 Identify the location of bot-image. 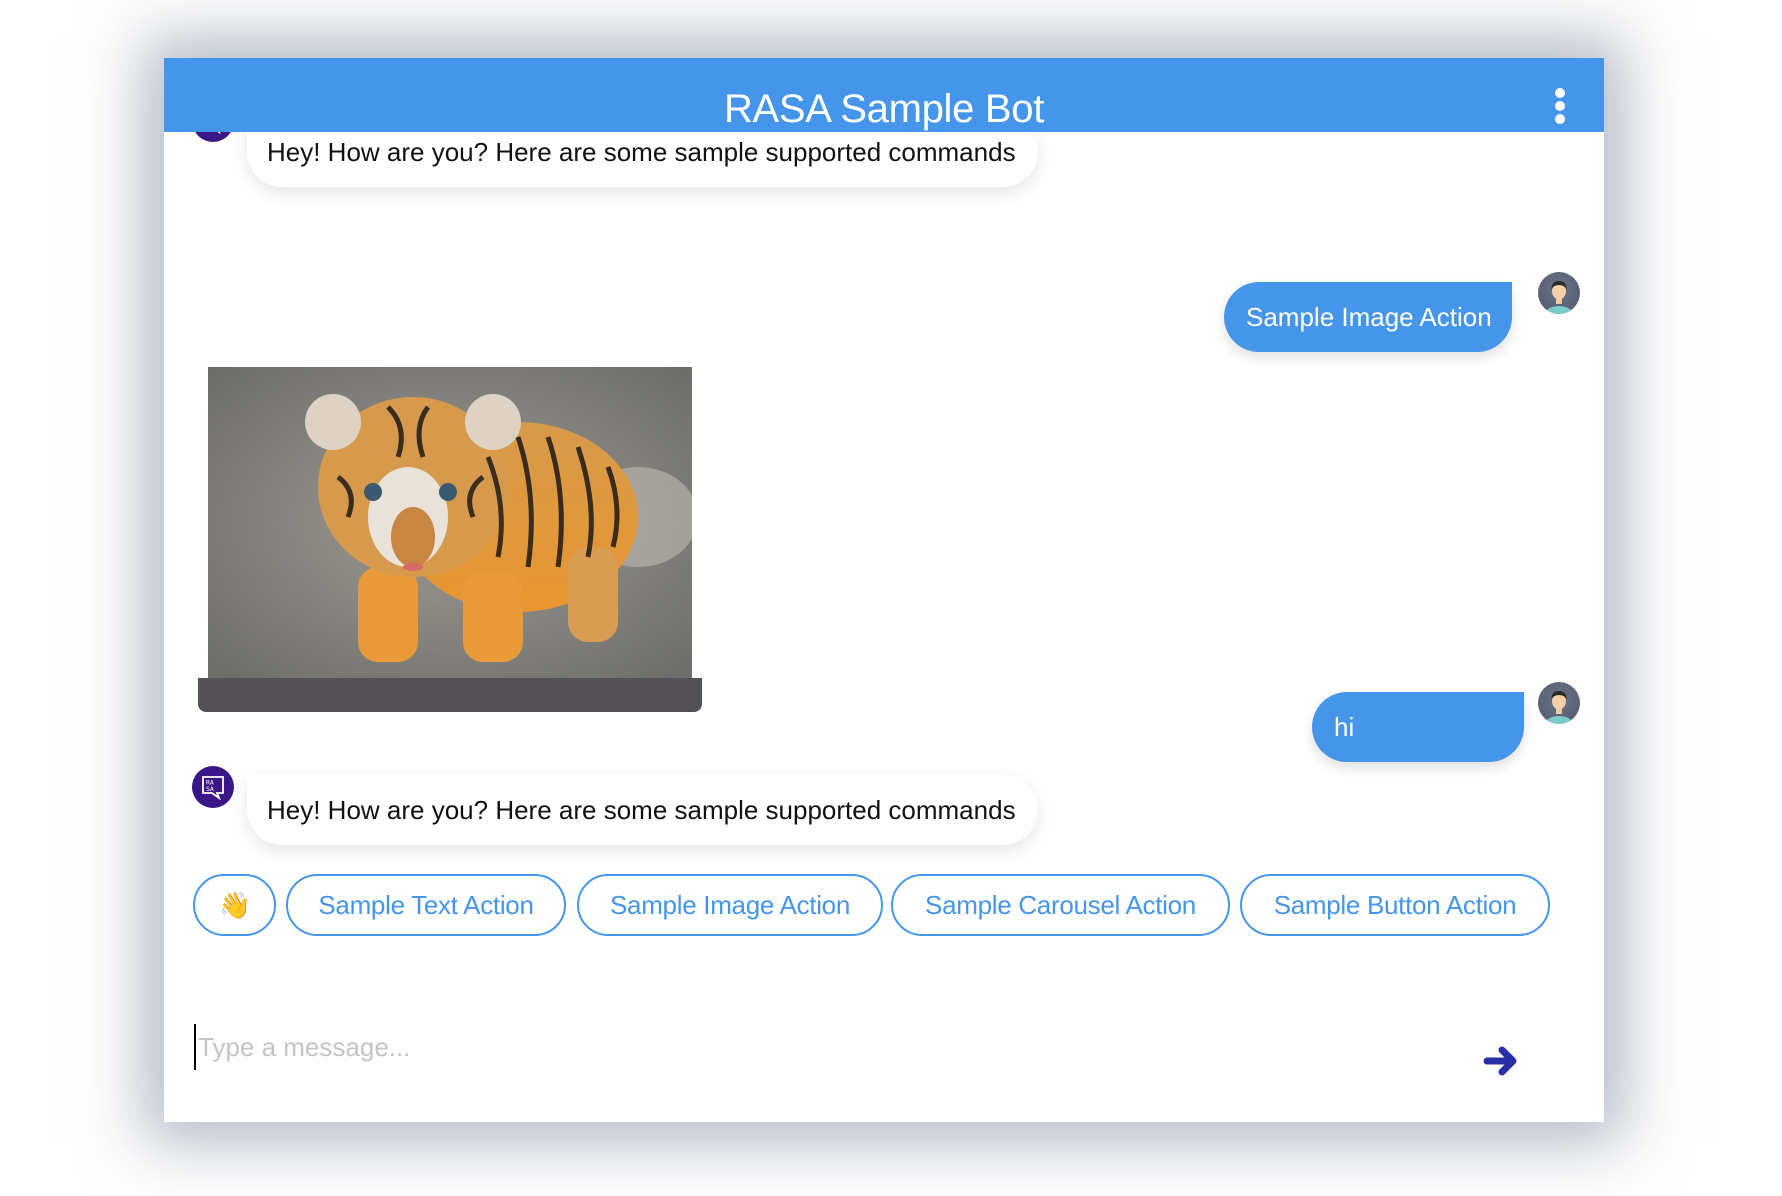
(450, 522).